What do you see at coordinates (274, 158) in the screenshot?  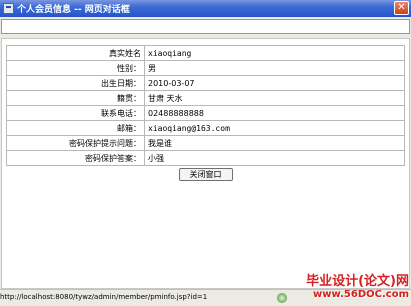 I see `field-value: 小强` at bounding box center [274, 158].